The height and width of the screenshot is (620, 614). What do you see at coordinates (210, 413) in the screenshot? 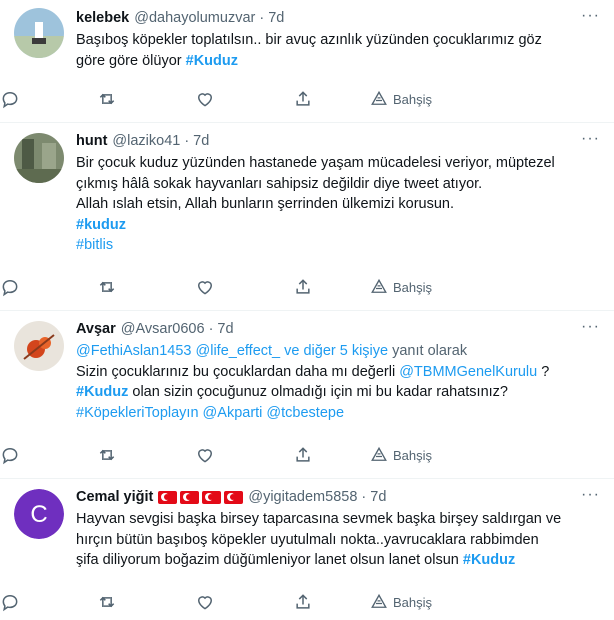
I see `hashtag-link: #KöpekleriToplayın @Akparti @tcbestepe` at bounding box center [210, 413].